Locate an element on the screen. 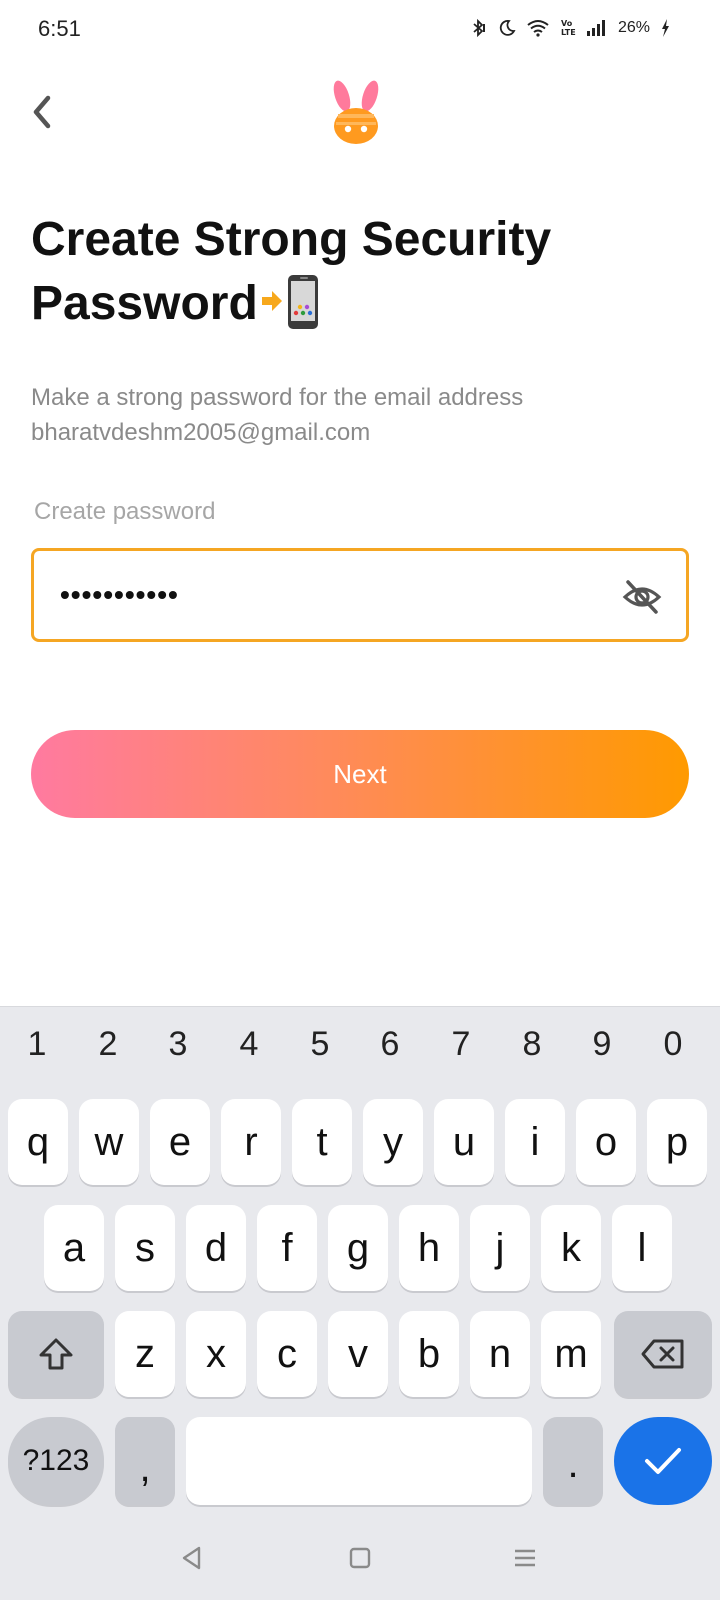  phone-arrow-emoji is located at coordinates (292, 310).